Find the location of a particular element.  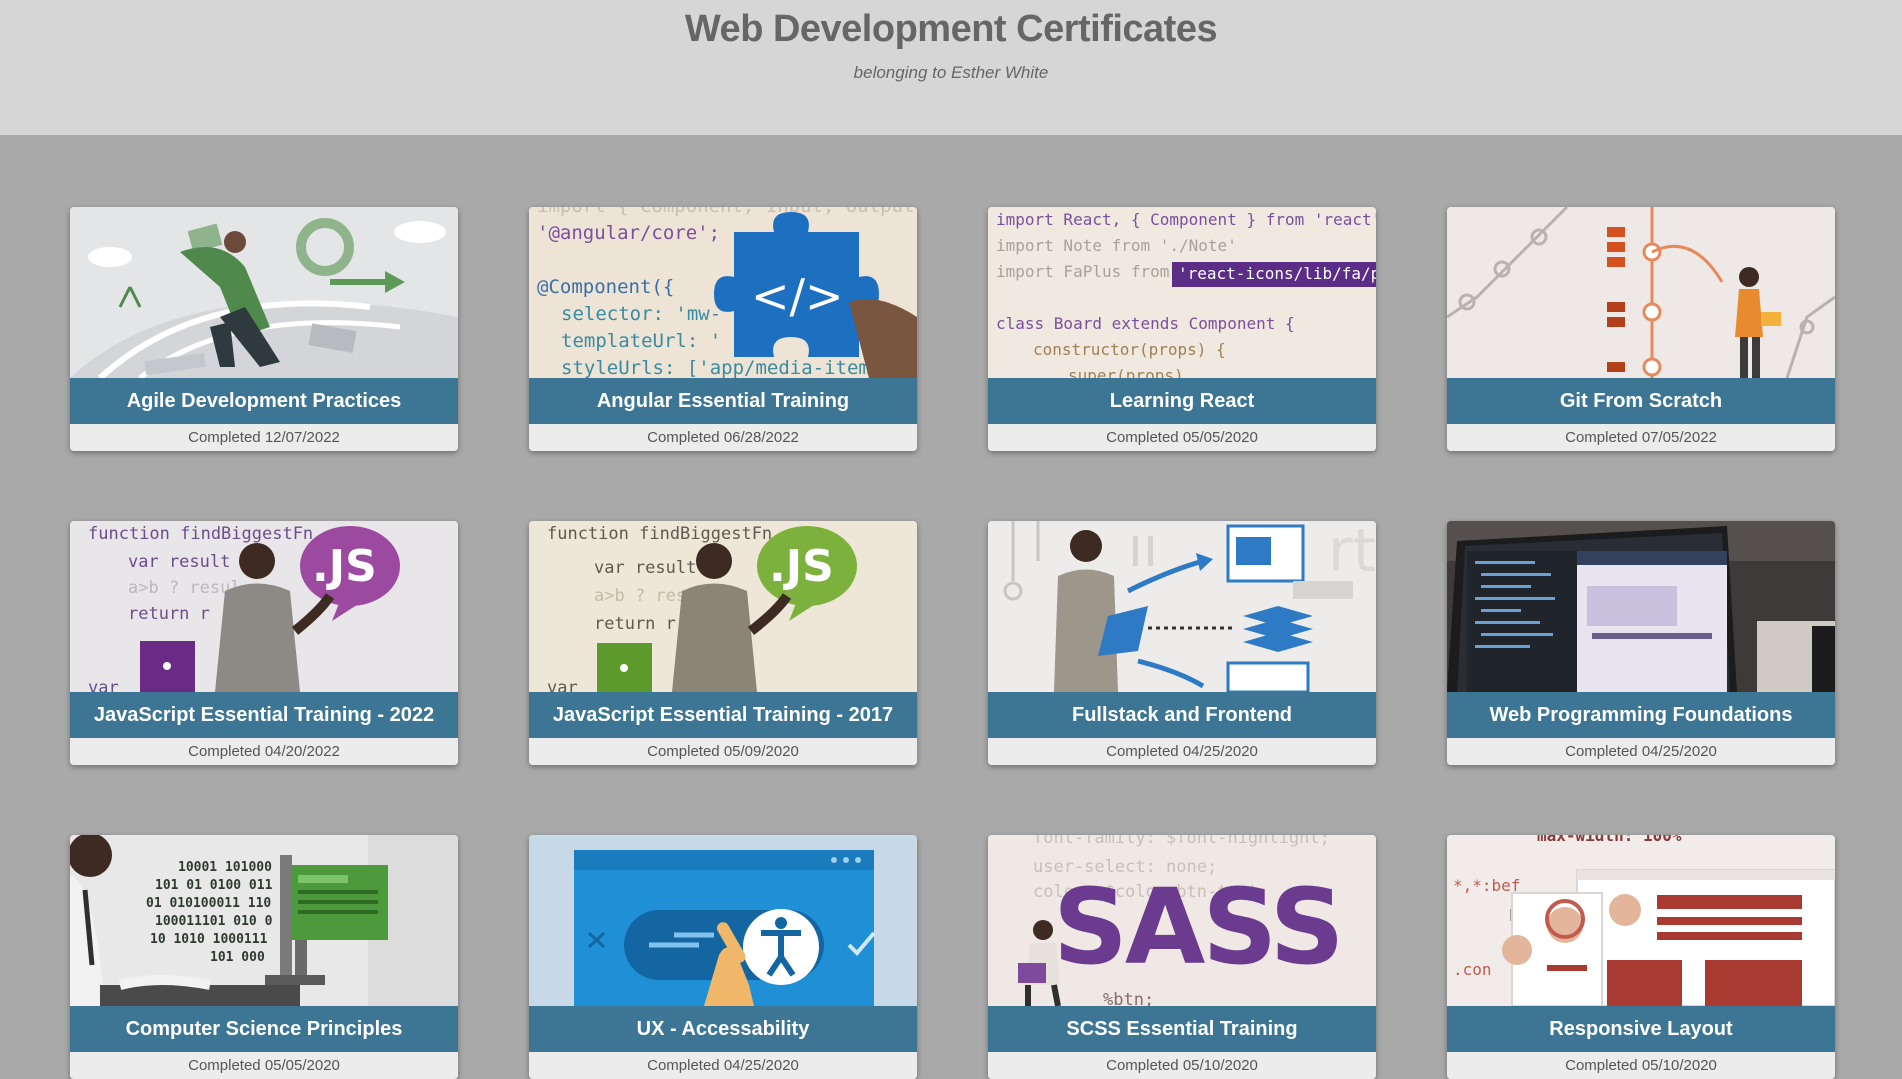

agile-illustration is located at coordinates (264, 292).